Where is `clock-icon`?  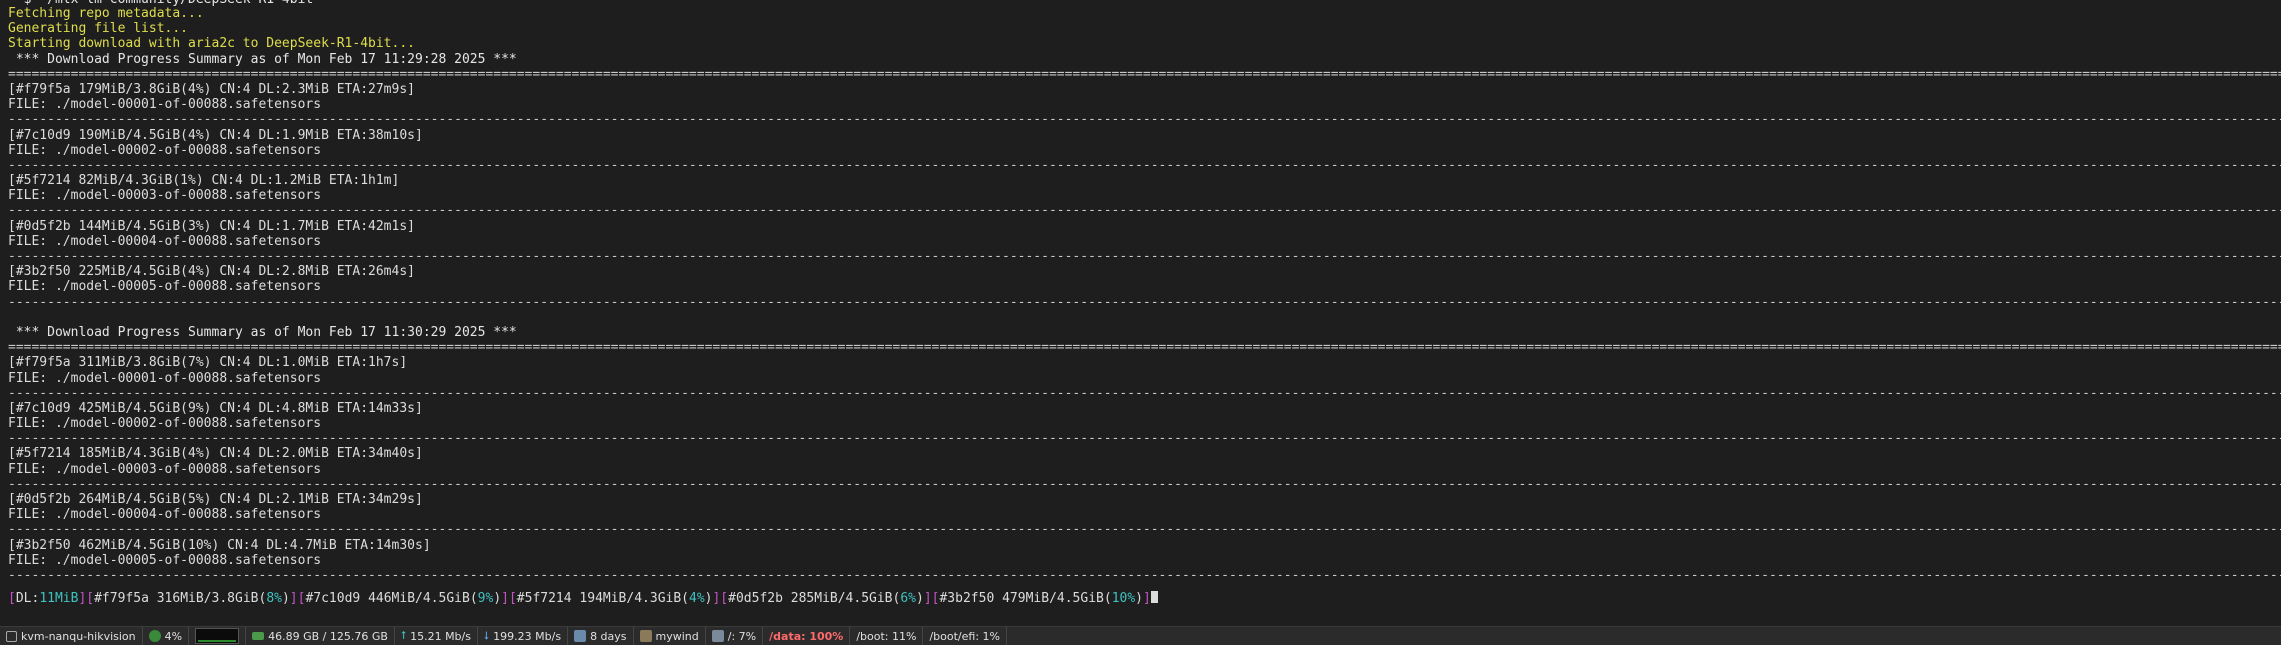
clock-icon is located at coordinates (580, 636).